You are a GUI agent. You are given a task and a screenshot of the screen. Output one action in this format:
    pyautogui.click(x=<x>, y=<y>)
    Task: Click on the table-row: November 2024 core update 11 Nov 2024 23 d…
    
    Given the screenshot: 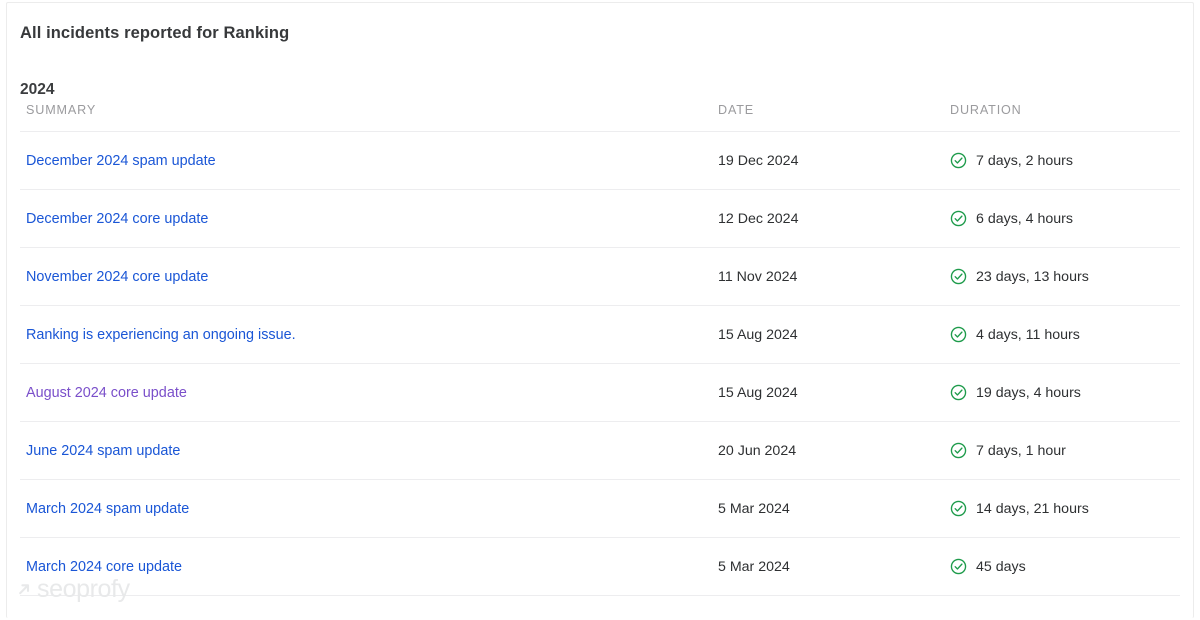 What is the action you would take?
    pyautogui.click(x=600, y=276)
    